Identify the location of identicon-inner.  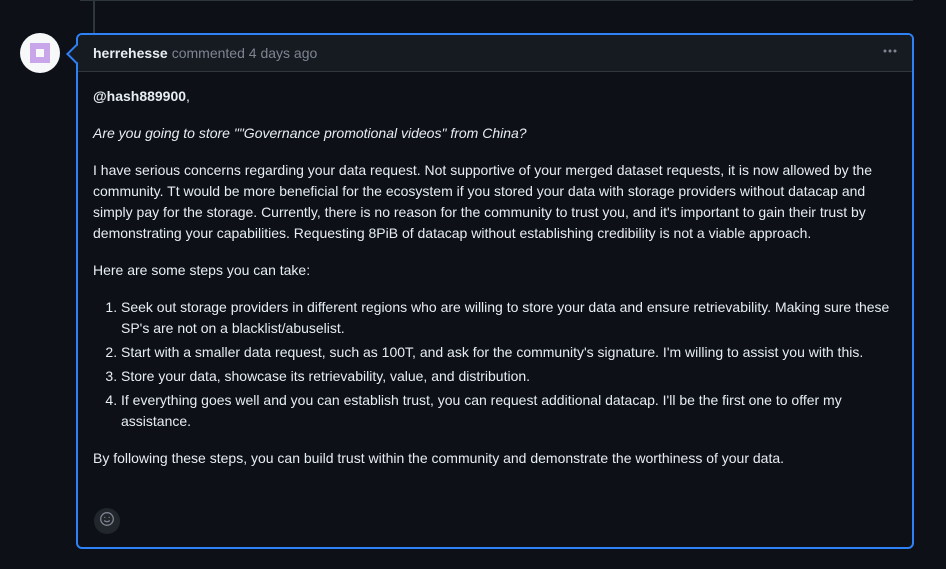
(40, 53).